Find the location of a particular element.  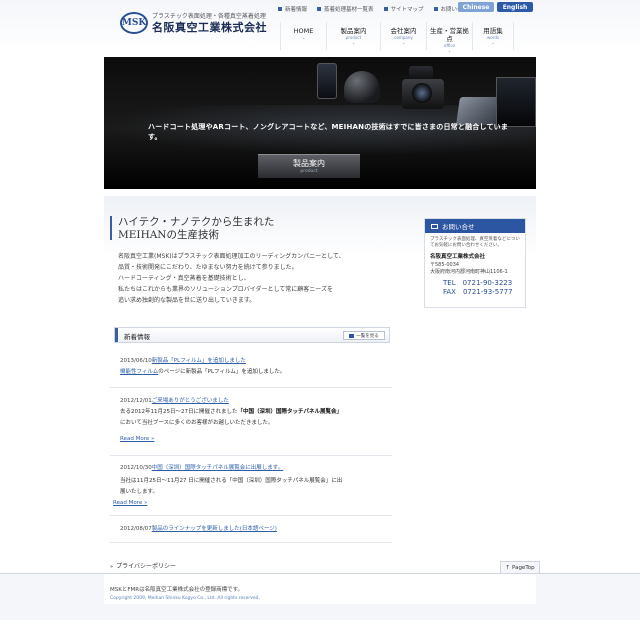

news-header: 新着情報 一覧を見る is located at coordinates (252, 335).